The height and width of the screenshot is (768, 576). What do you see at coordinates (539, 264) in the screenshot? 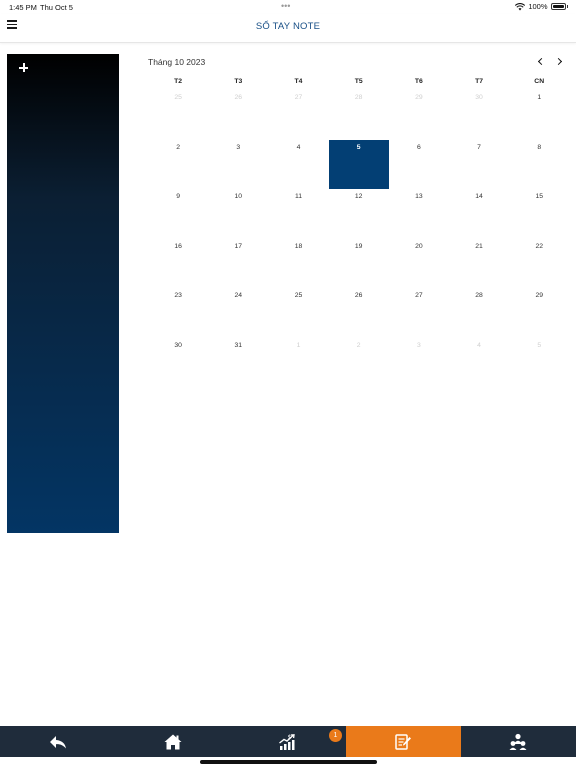
I see `calendar-day: 22` at bounding box center [539, 264].